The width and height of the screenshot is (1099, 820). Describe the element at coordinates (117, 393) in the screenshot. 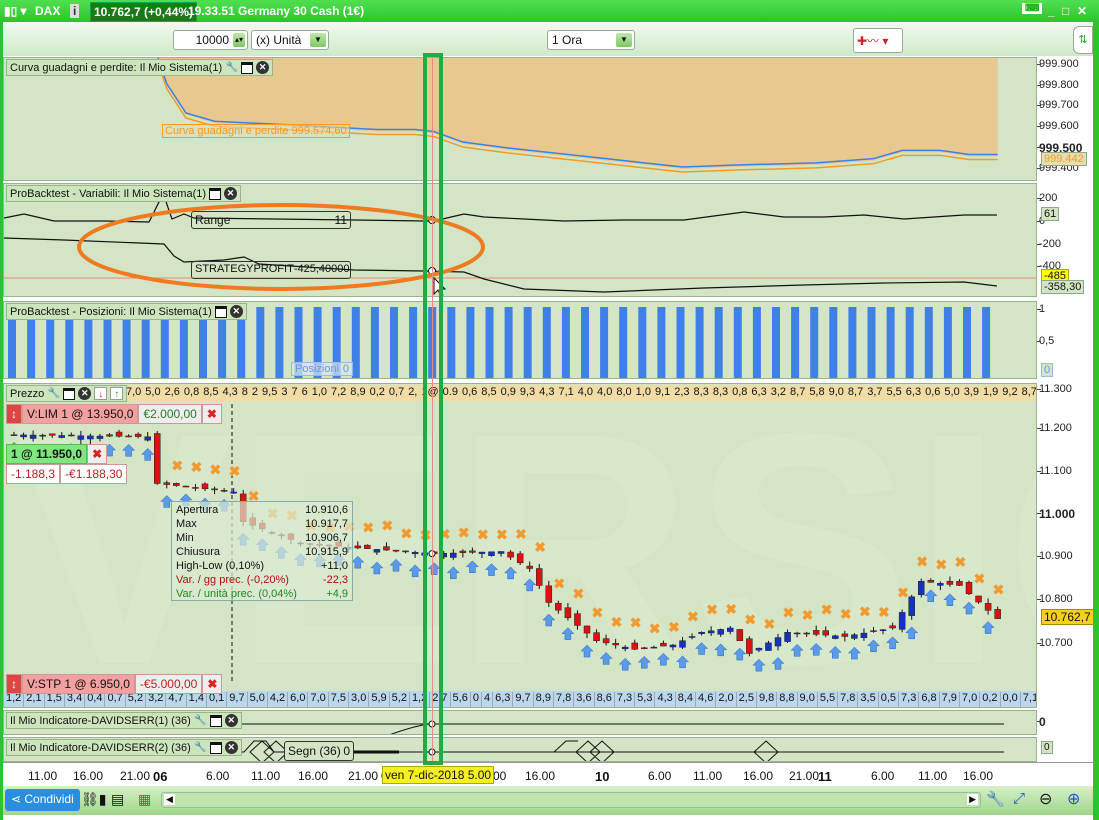

I see `buy-arrow-icon: ↑` at that location.